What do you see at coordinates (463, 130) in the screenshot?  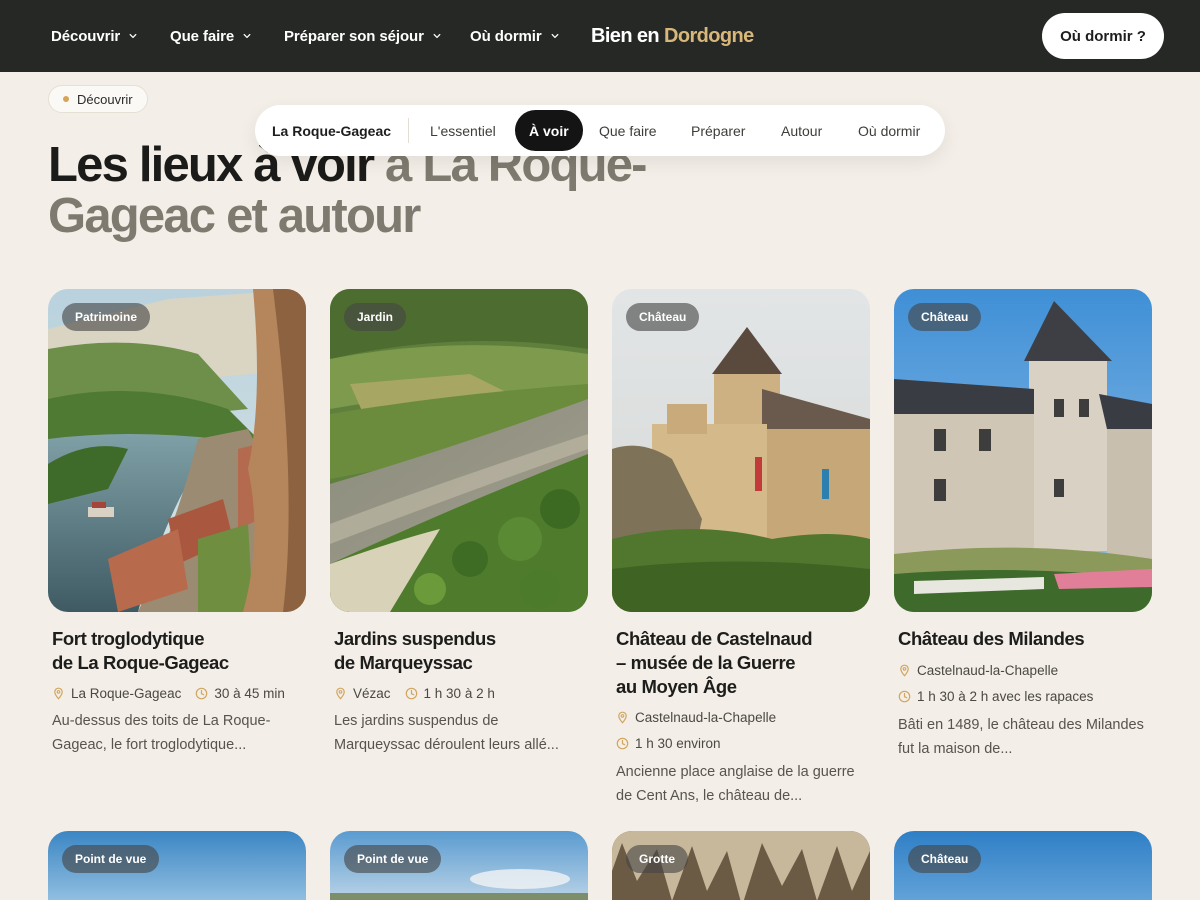 I see `tab-essentiel: L'essentiel` at bounding box center [463, 130].